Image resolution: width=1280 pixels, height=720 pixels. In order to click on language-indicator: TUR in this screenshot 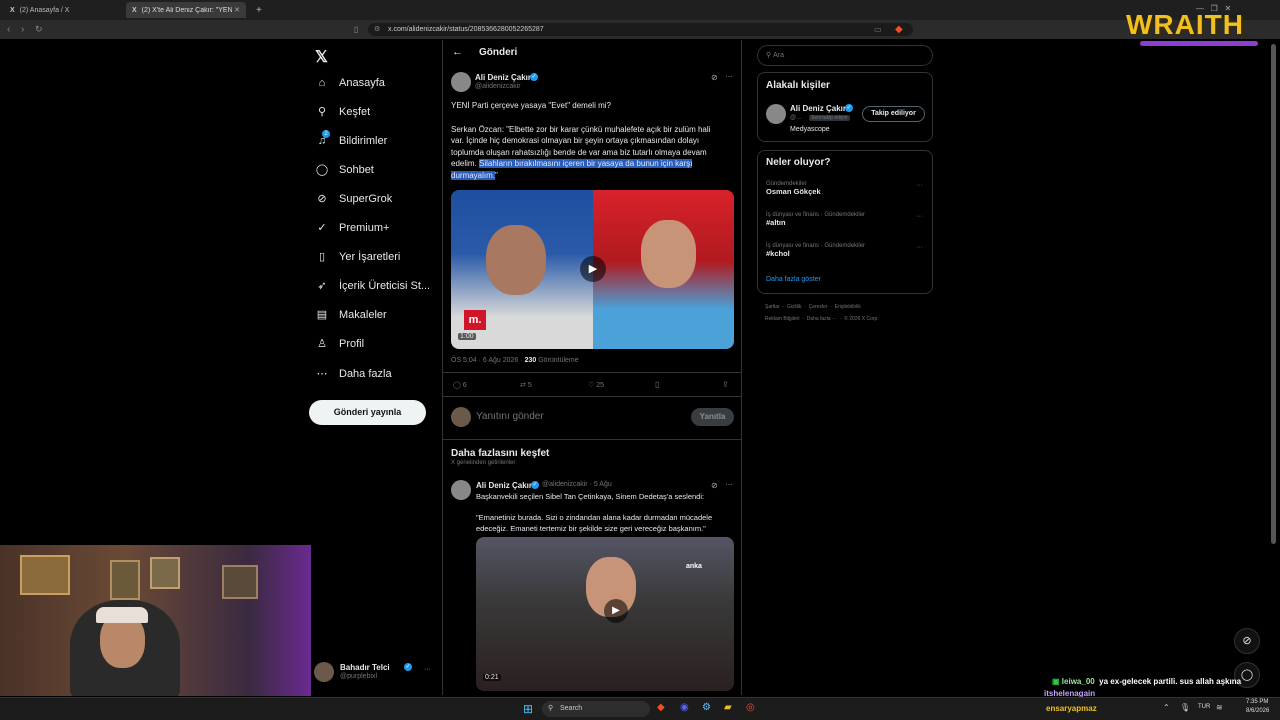, I will do `click(1204, 707)`.